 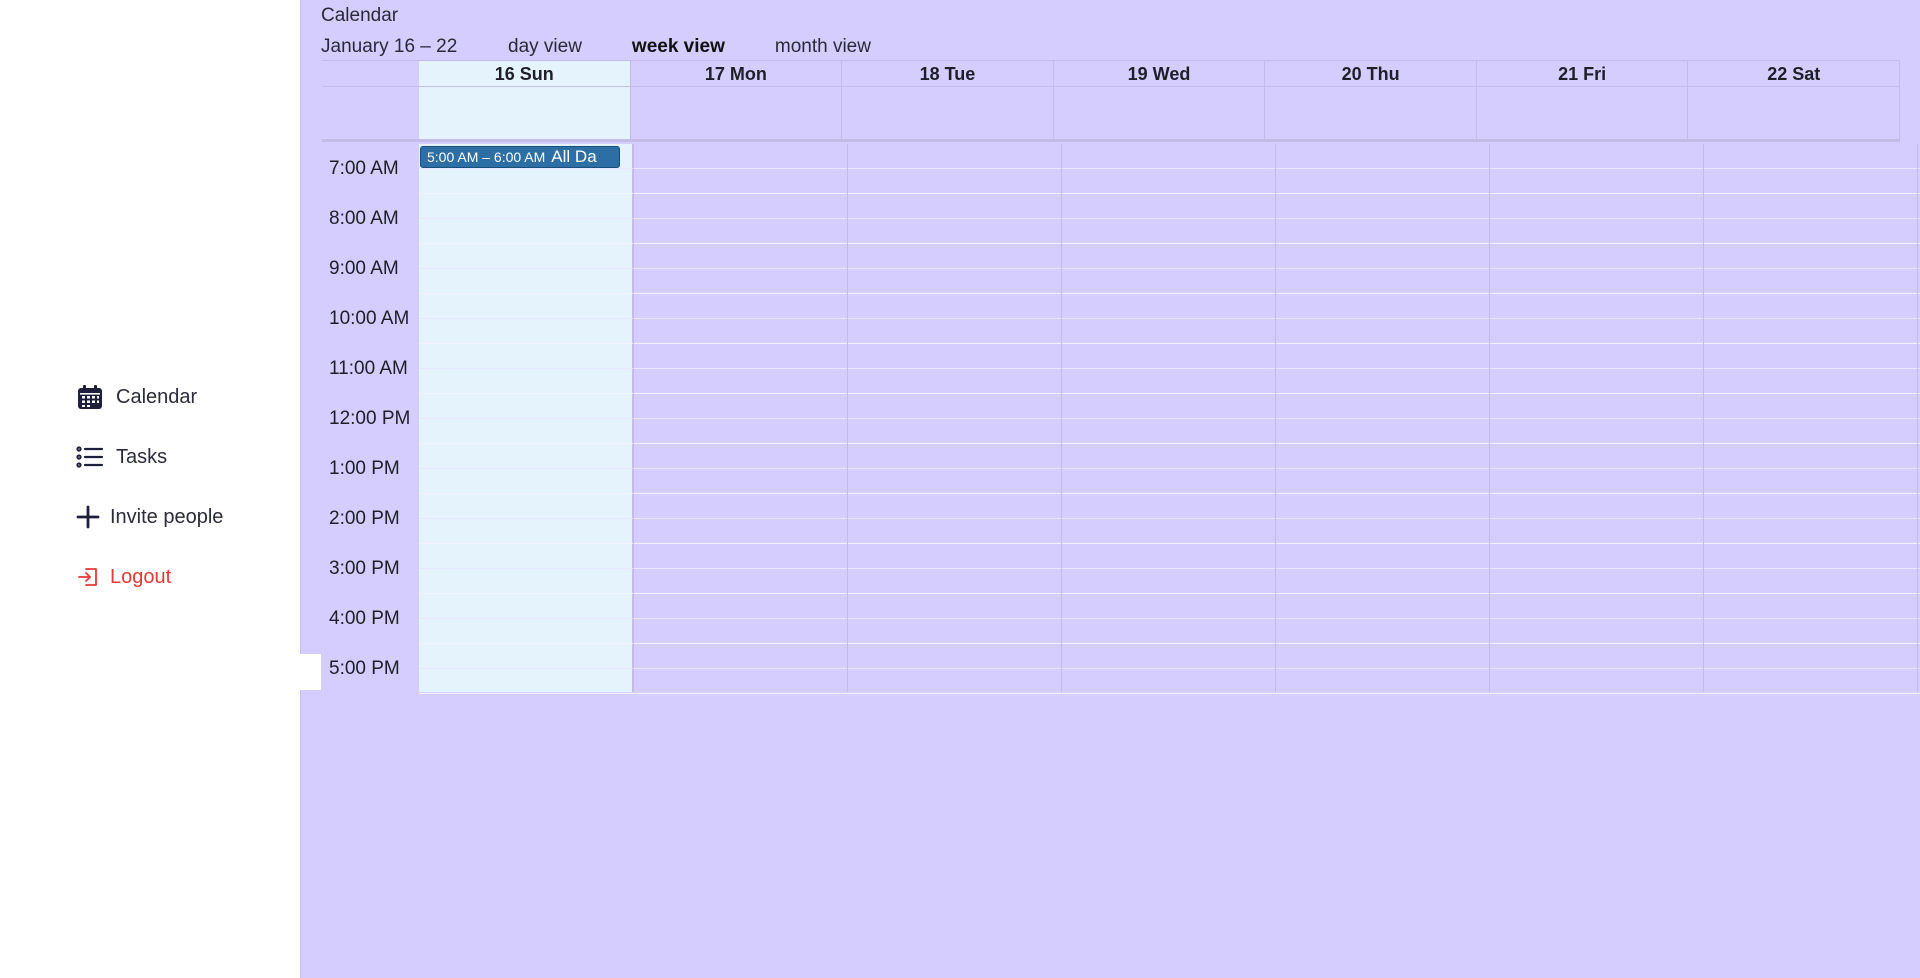 What do you see at coordinates (90, 457) in the screenshot?
I see `list-icon` at bounding box center [90, 457].